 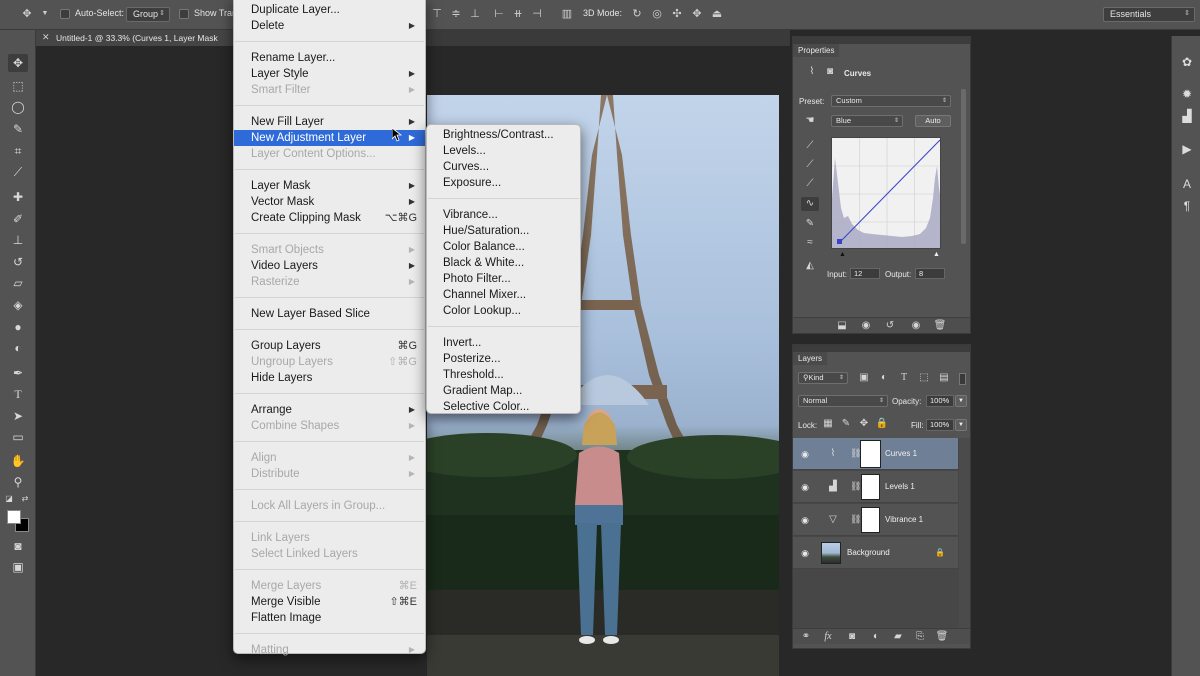 What do you see at coordinates (329, 410) in the screenshot?
I see `menu-item-arrange: Arrange ▶` at bounding box center [329, 410].